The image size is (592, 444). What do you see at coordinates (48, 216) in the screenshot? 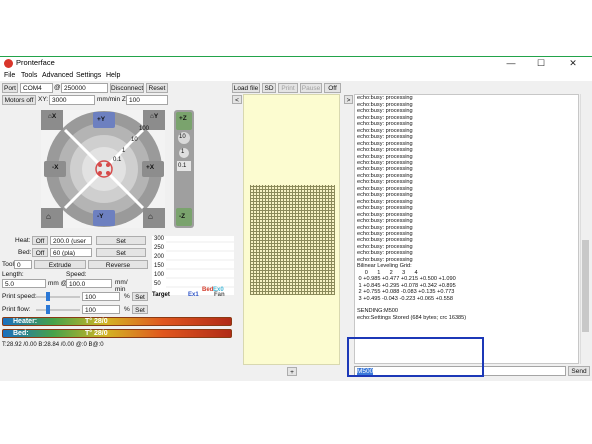
I see `home-all-icon: ⌂` at bounding box center [48, 216].